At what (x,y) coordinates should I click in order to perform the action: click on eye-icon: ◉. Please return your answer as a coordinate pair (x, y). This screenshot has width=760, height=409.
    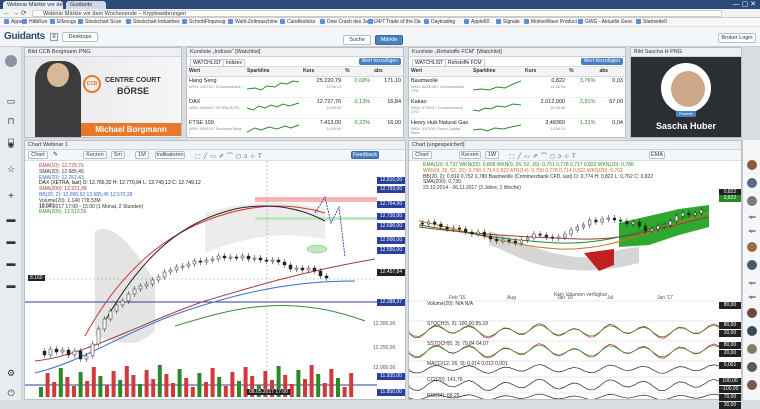
    Looking at the image, I should click on (11, 145).